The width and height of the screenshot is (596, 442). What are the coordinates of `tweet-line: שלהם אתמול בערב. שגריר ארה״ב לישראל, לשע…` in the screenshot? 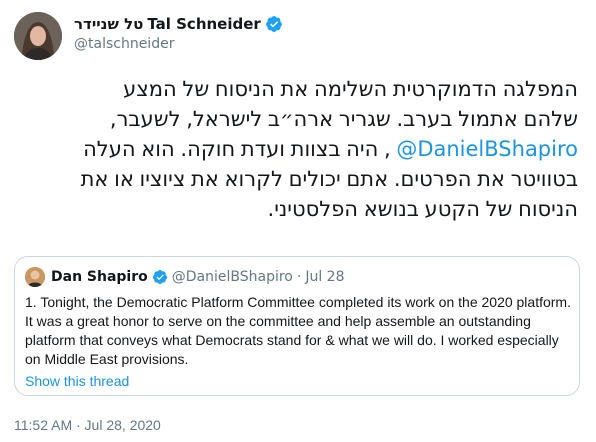 It's located at (343, 119).